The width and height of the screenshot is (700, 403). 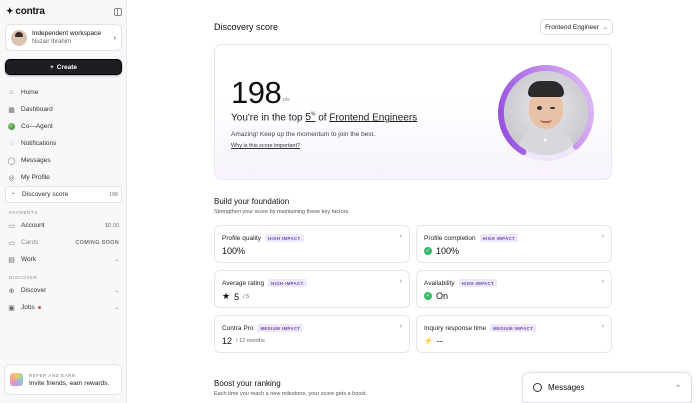 I want to click on sidebar-item-co-agent: Co—Agent, so click(x=63, y=126).